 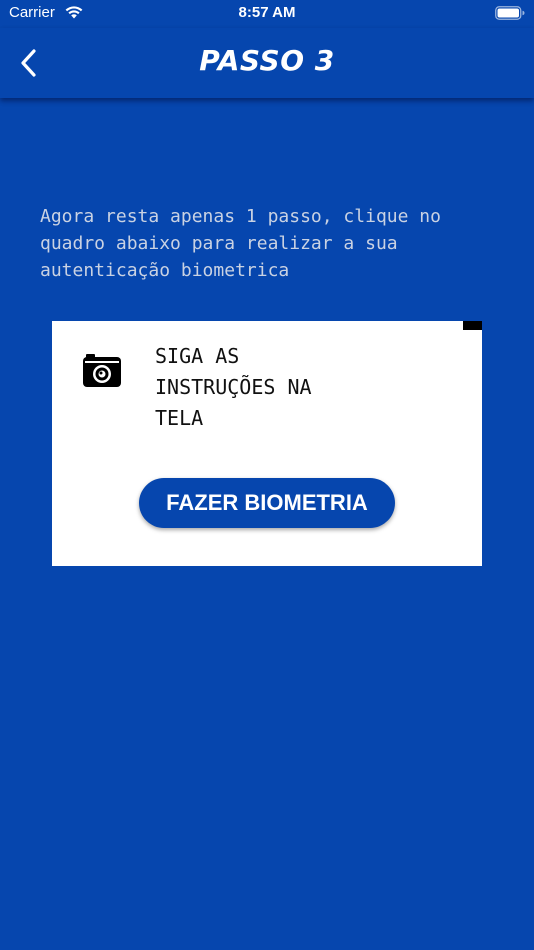 I want to click on fazer-biometria-button: FAZER BIOMETRIA, so click(x=267, y=503).